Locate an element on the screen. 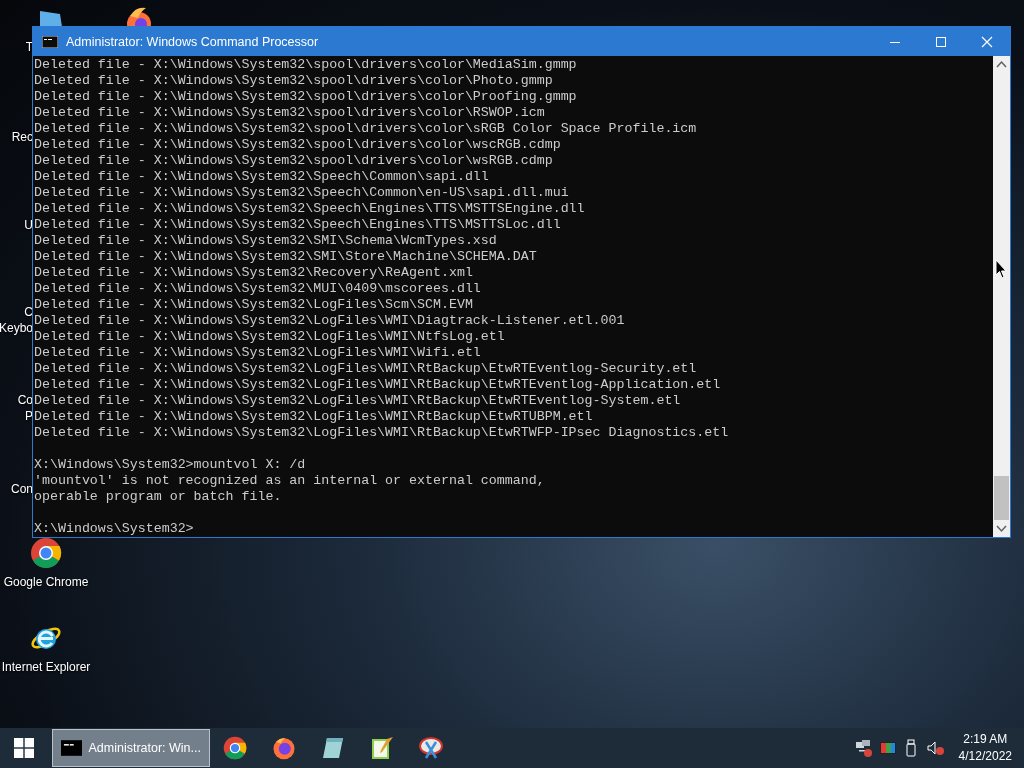 Image resolution: width=1024 pixels, height=768 pixels. console-line: Deleted file - X:\Windows\System32\spool\drivers\color\sRGB Color Space Profile.icm is located at coordinates (366, 129).